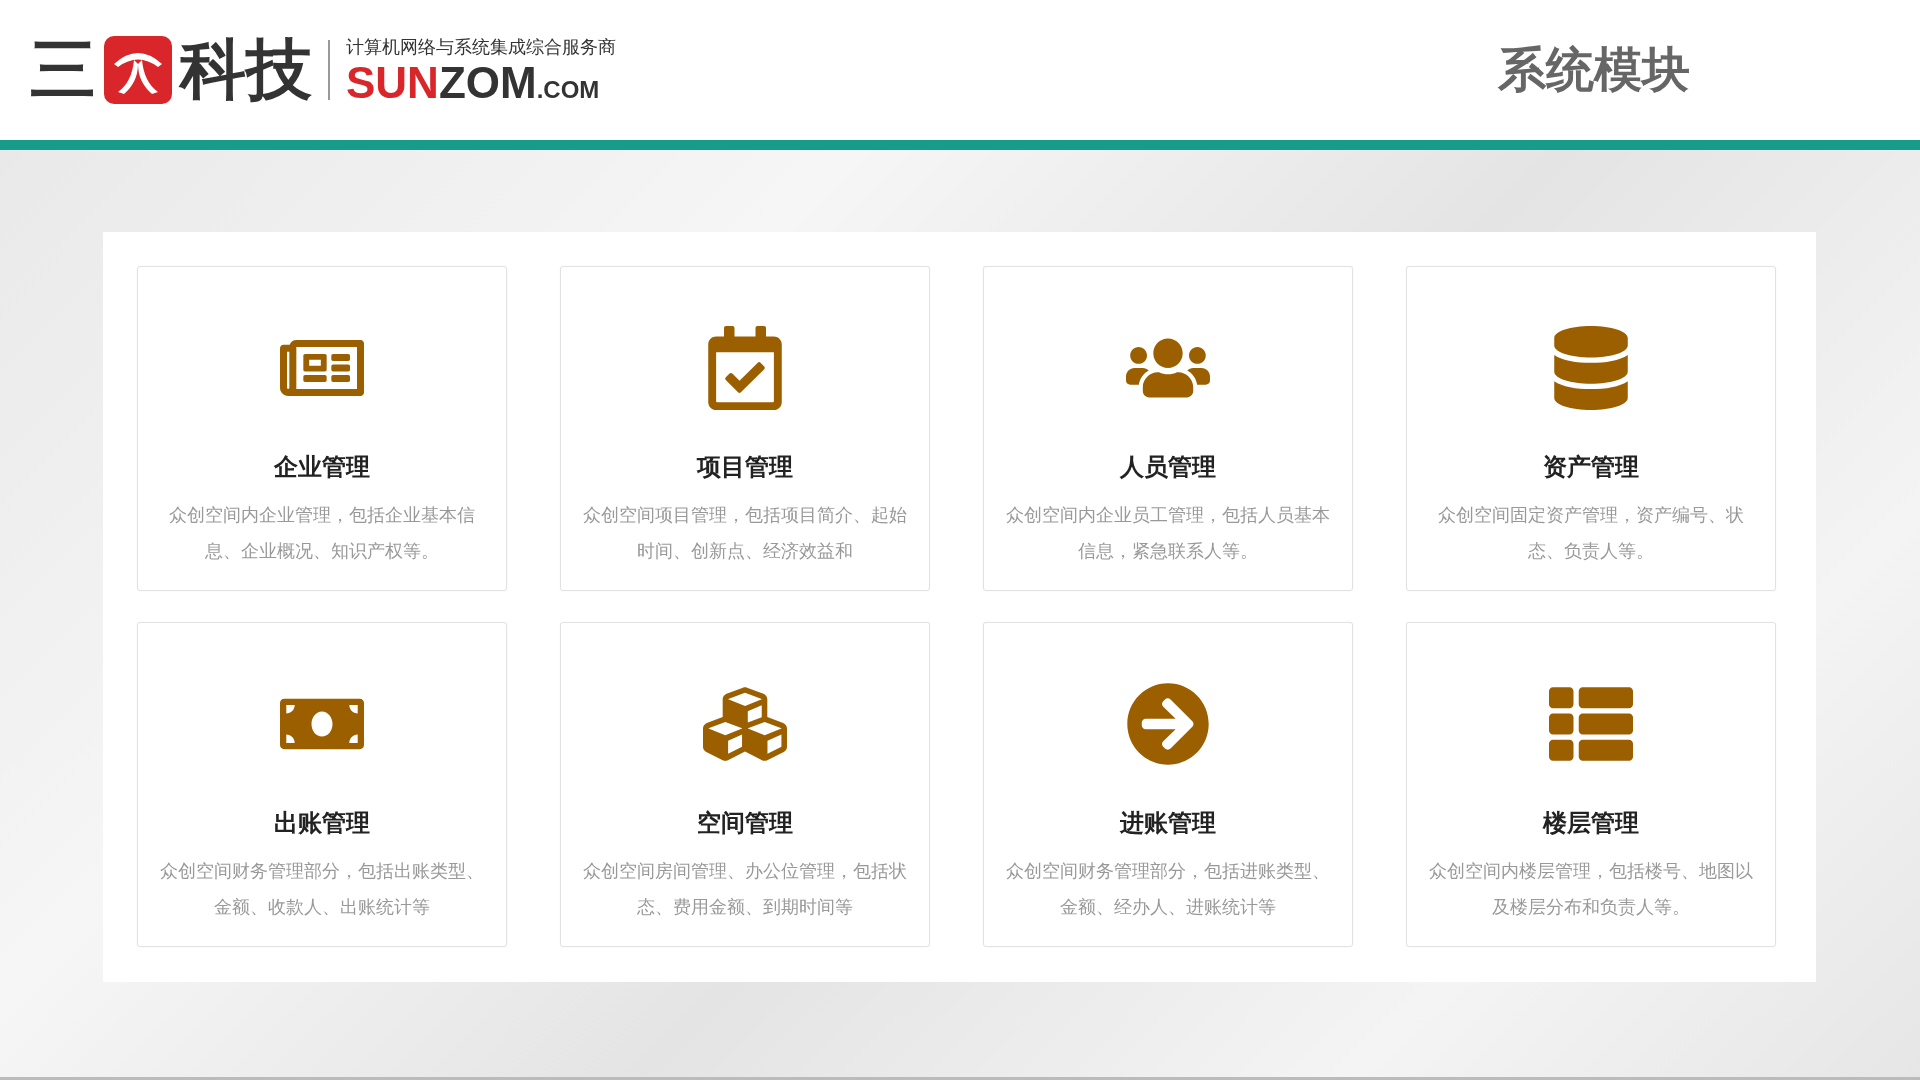 This screenshot has height=1080, width=1920. What do you see at coordinates (1168, 889) in the screenshot?
I see `module-description: 众创空间财务管理部分，包括进账类型、金额、经办人、进账统计等` at bounding box center [1168, 889].